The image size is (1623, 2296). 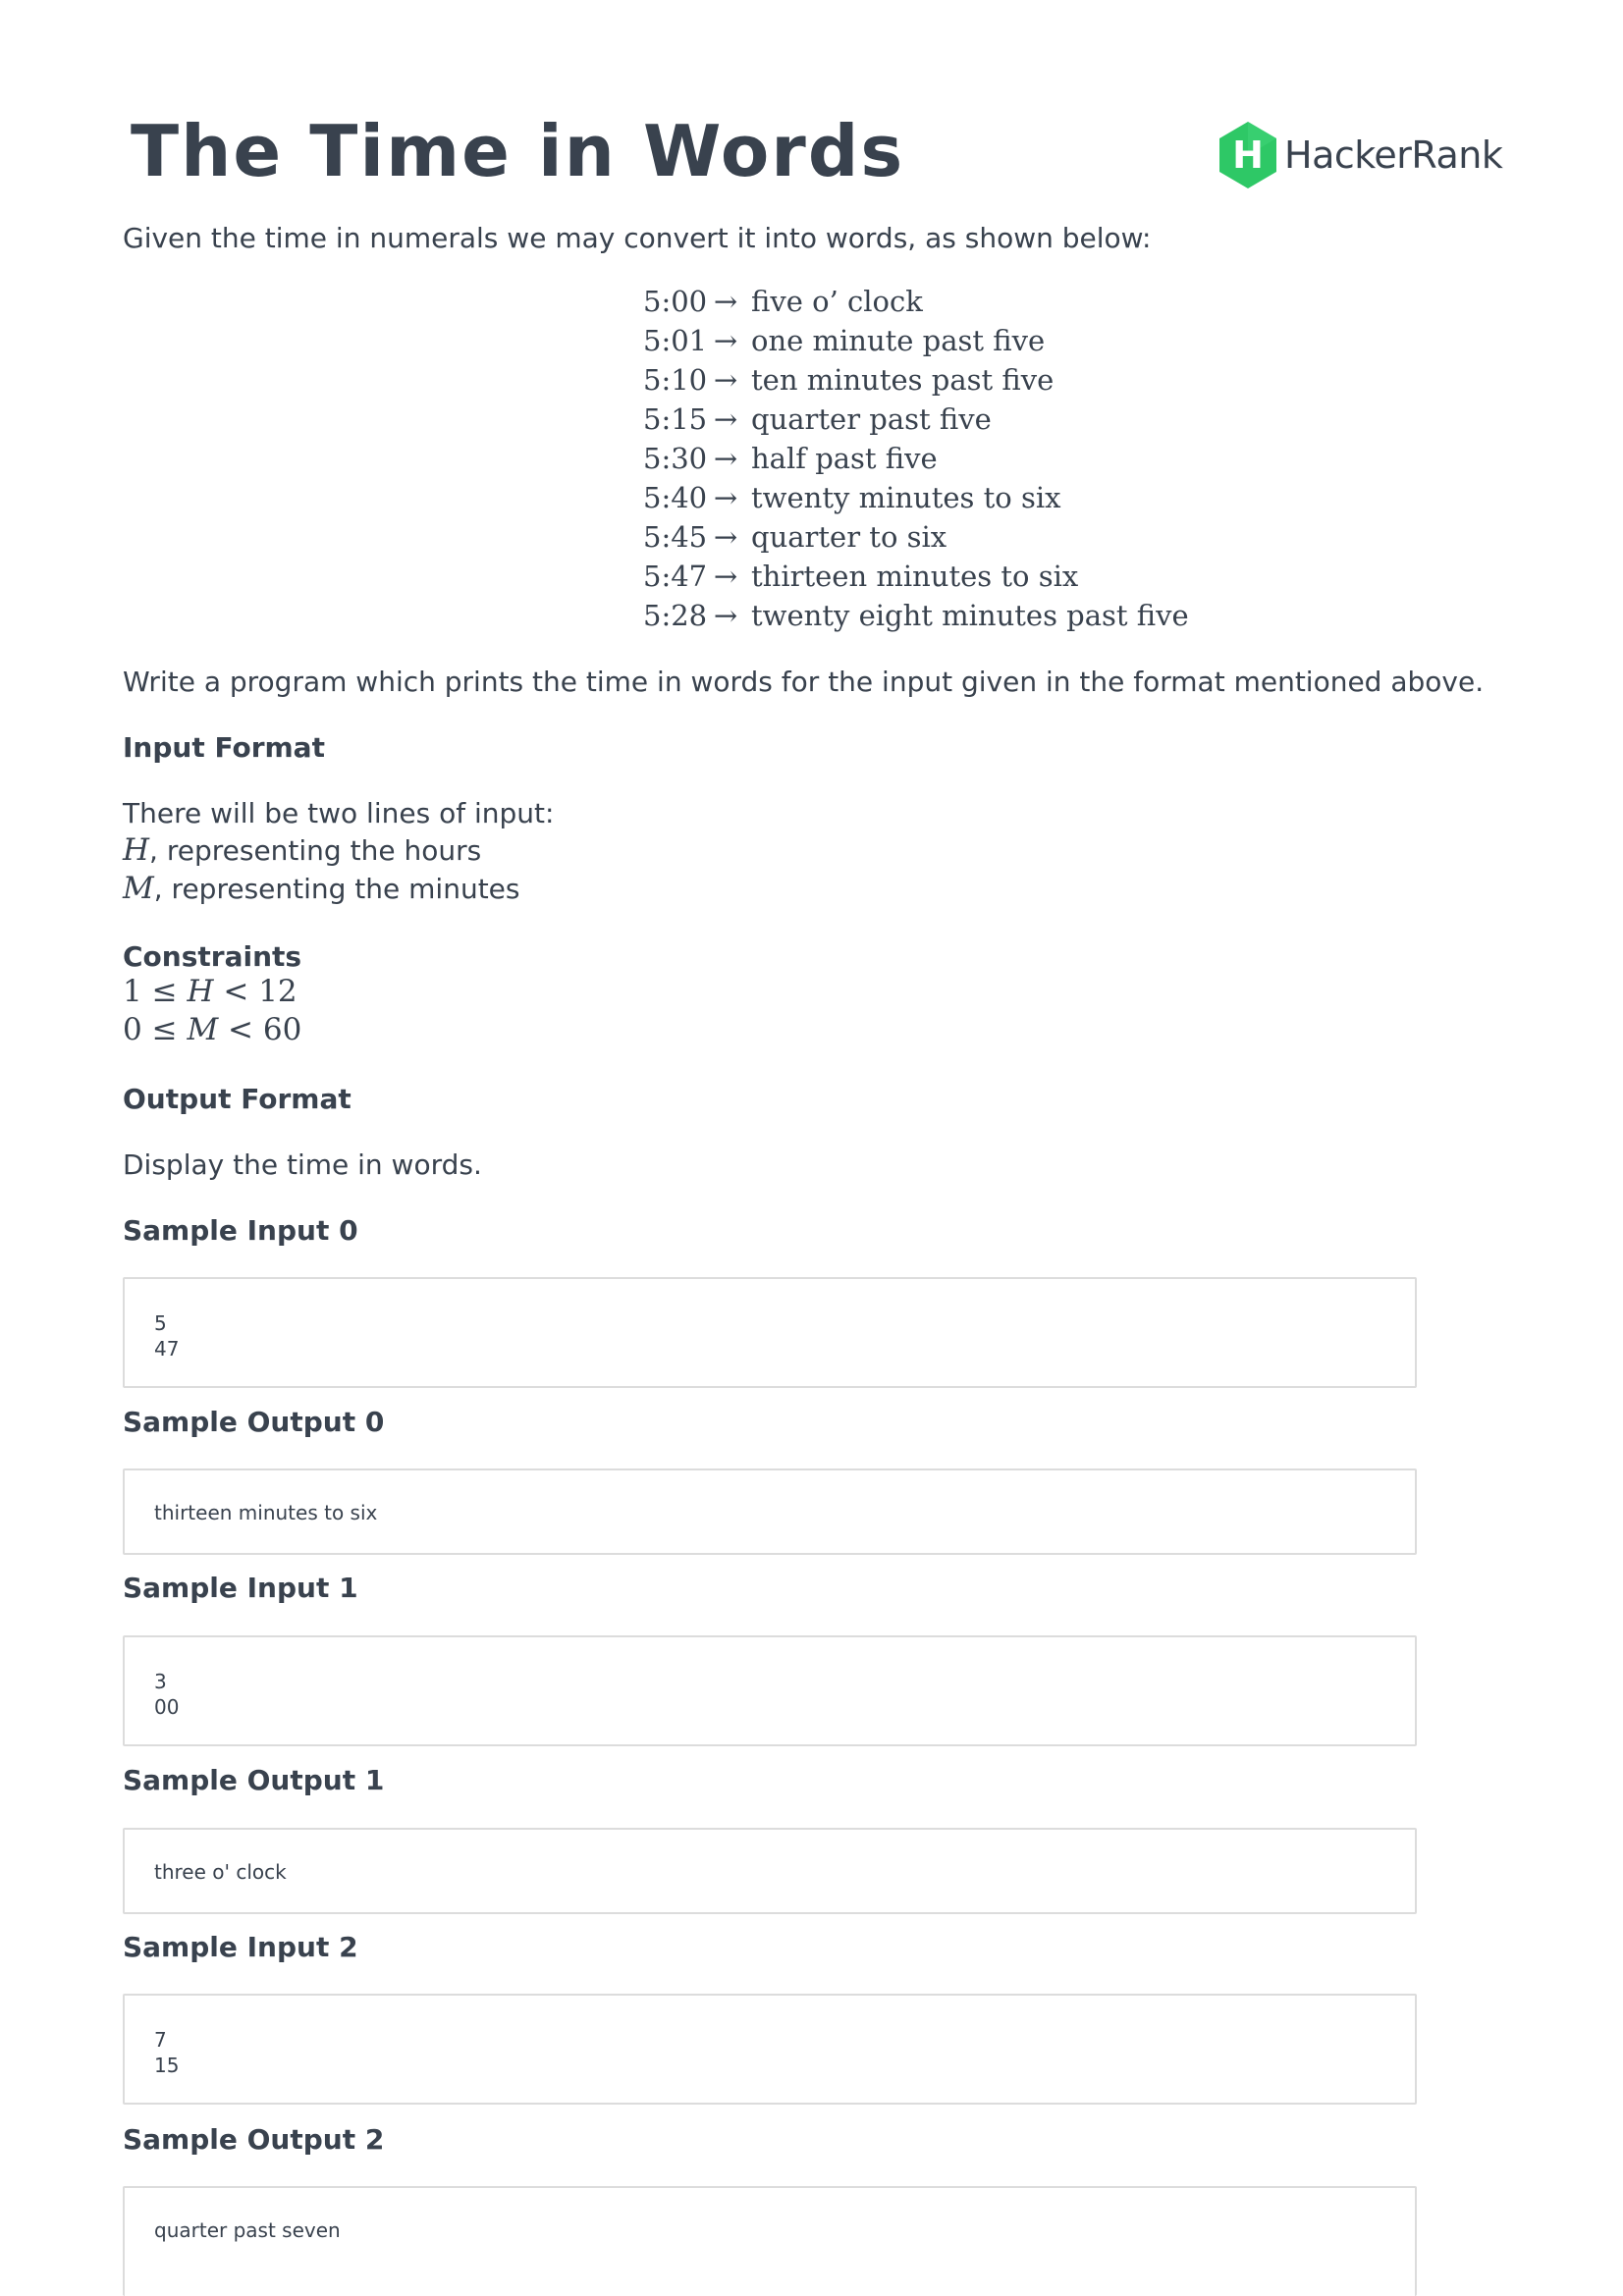 What do you see at coordinates (240, 1947) in the screenshot?
I see `sample-input-2-heading: Sample Input 2` at bounding box center [240, 1947].